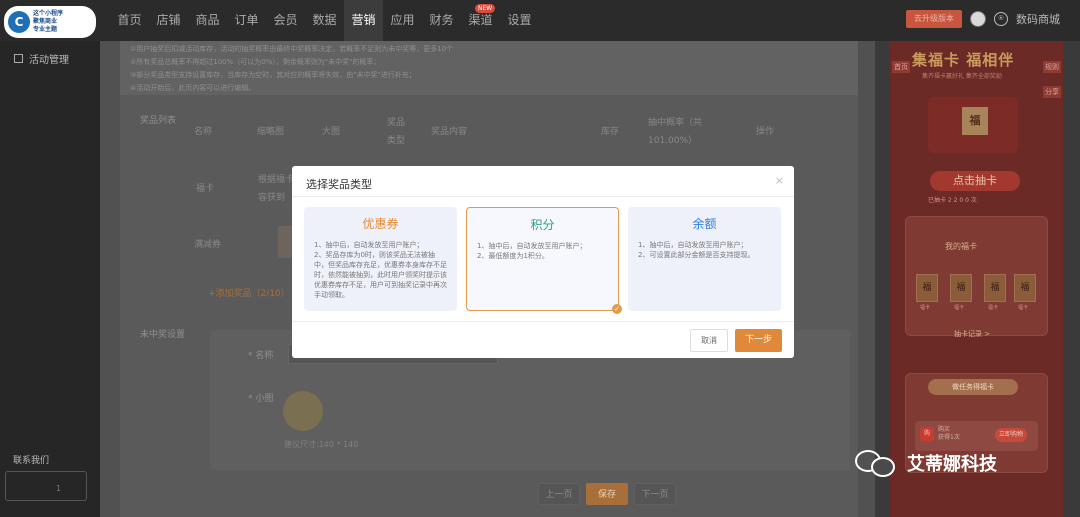 Image resolution: width=1080 pixels, height=517 pixels. What do you see at coordinates (249, 292) in the screenshot?
I see `add-prize-link: +添加奖品（2/10）` at bounding box center [249, 292].